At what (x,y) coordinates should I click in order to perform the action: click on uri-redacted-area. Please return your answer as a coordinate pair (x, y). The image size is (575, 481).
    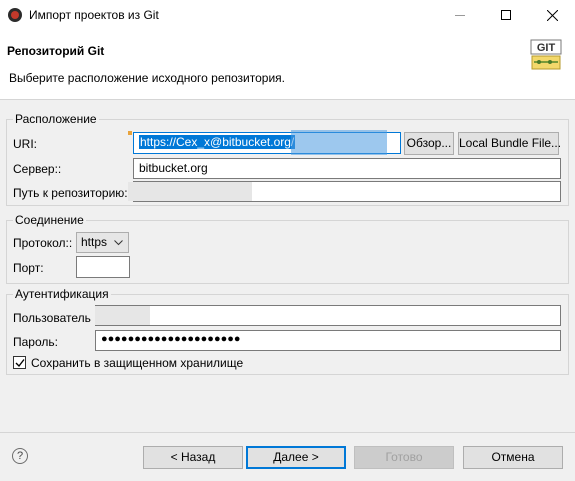
    Looking at the image, I should click on (339, 142).